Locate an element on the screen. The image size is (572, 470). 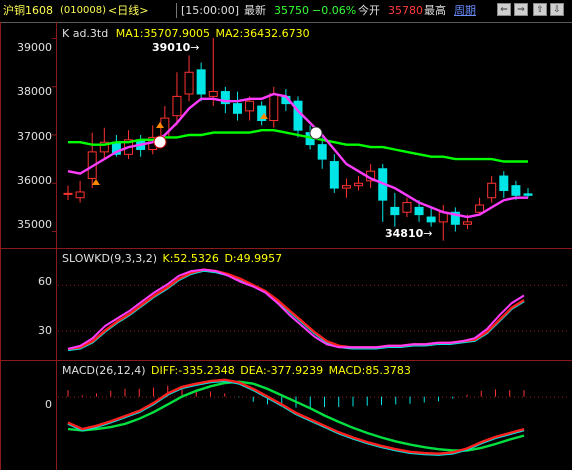
dea-line is located at coordinates (296, 416).